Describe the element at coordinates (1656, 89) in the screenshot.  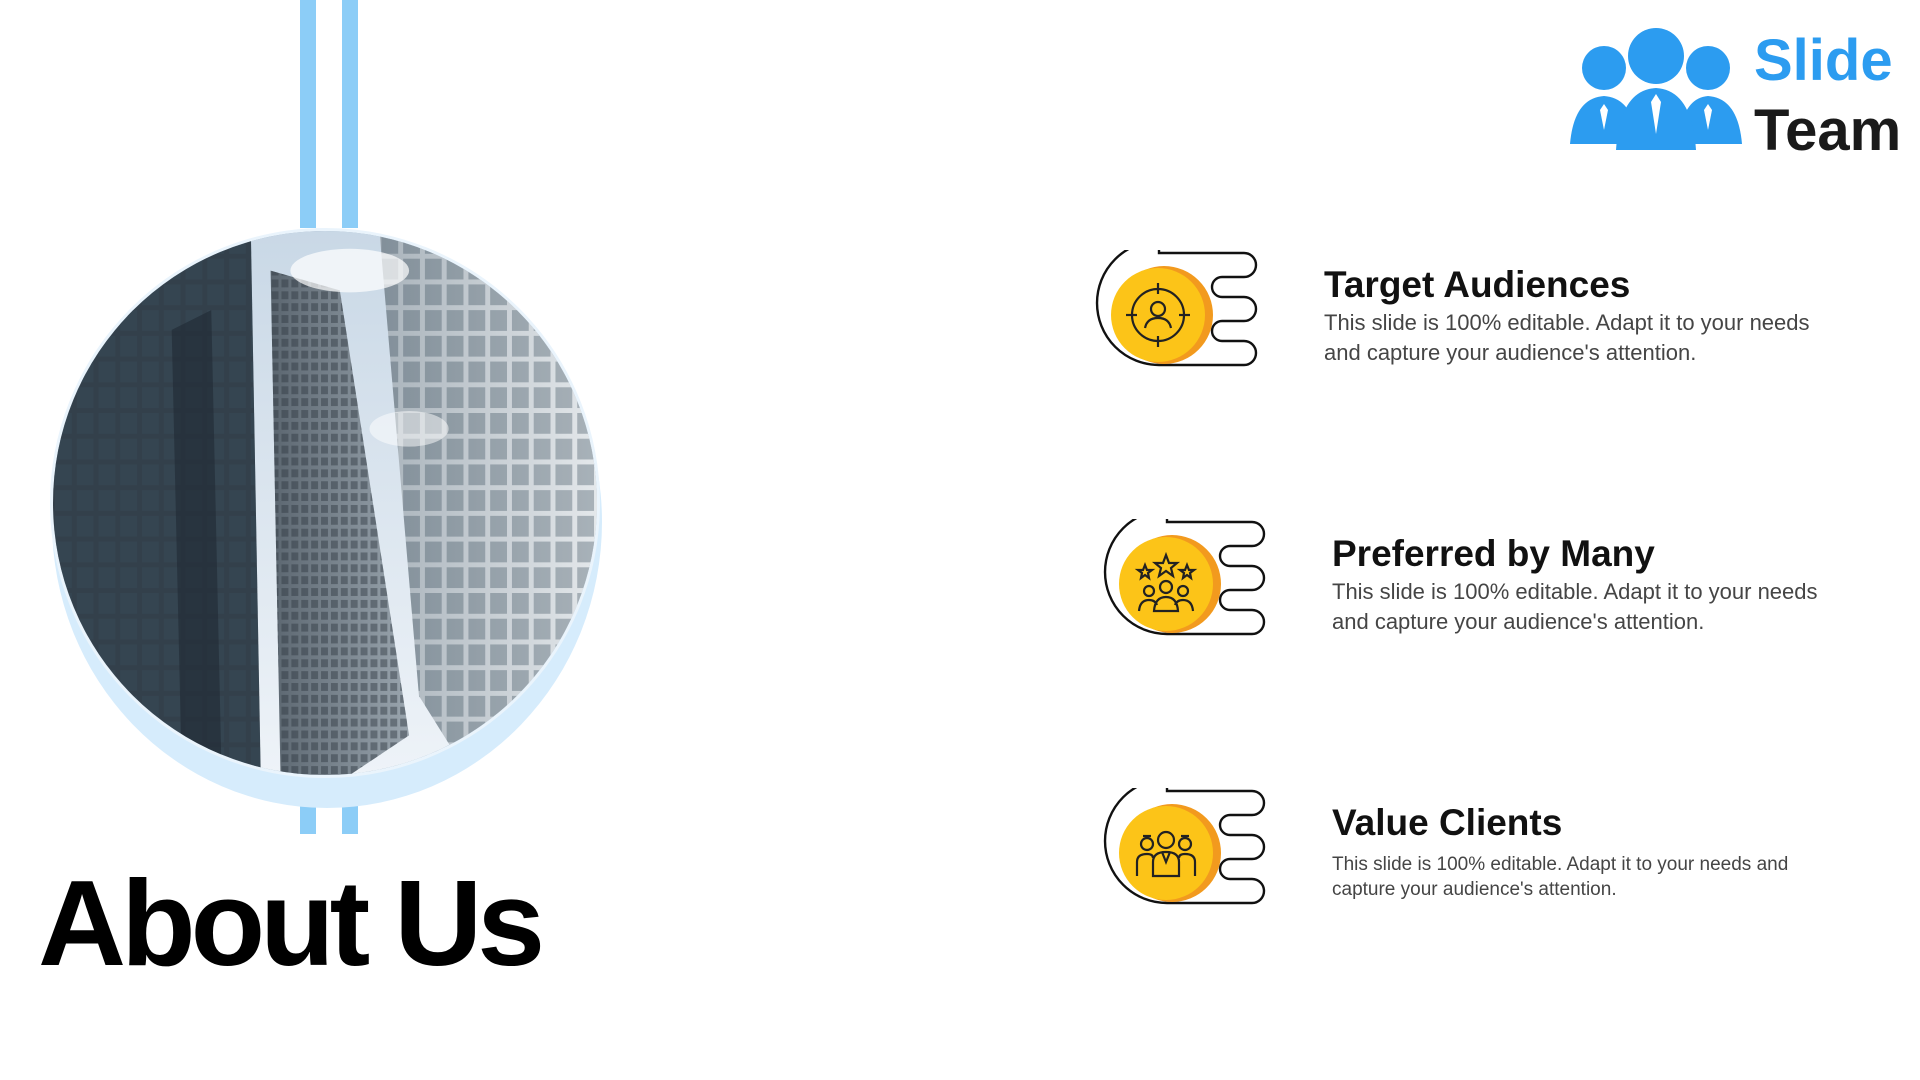
I see `people-group-icon` at that location.